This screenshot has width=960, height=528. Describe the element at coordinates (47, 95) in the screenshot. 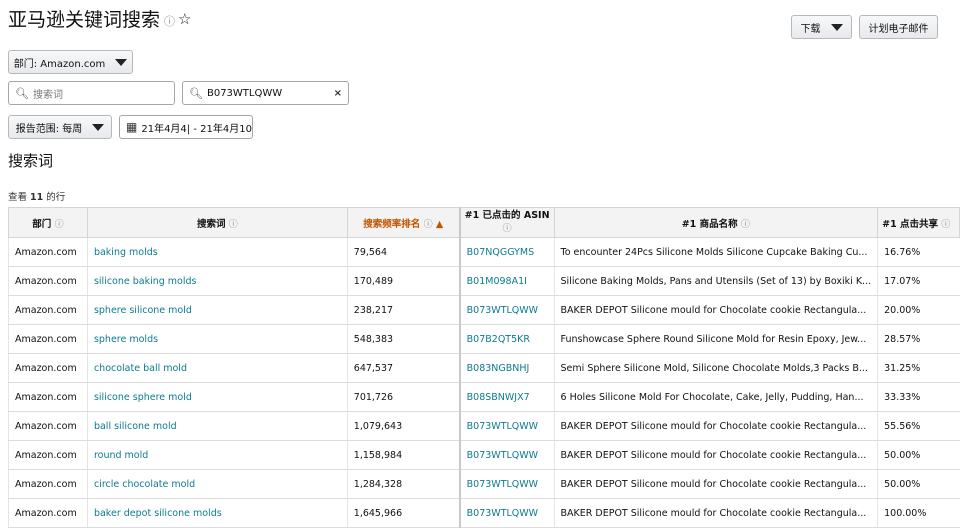

I see `search-term-placeholder: 搜索词` at that location.